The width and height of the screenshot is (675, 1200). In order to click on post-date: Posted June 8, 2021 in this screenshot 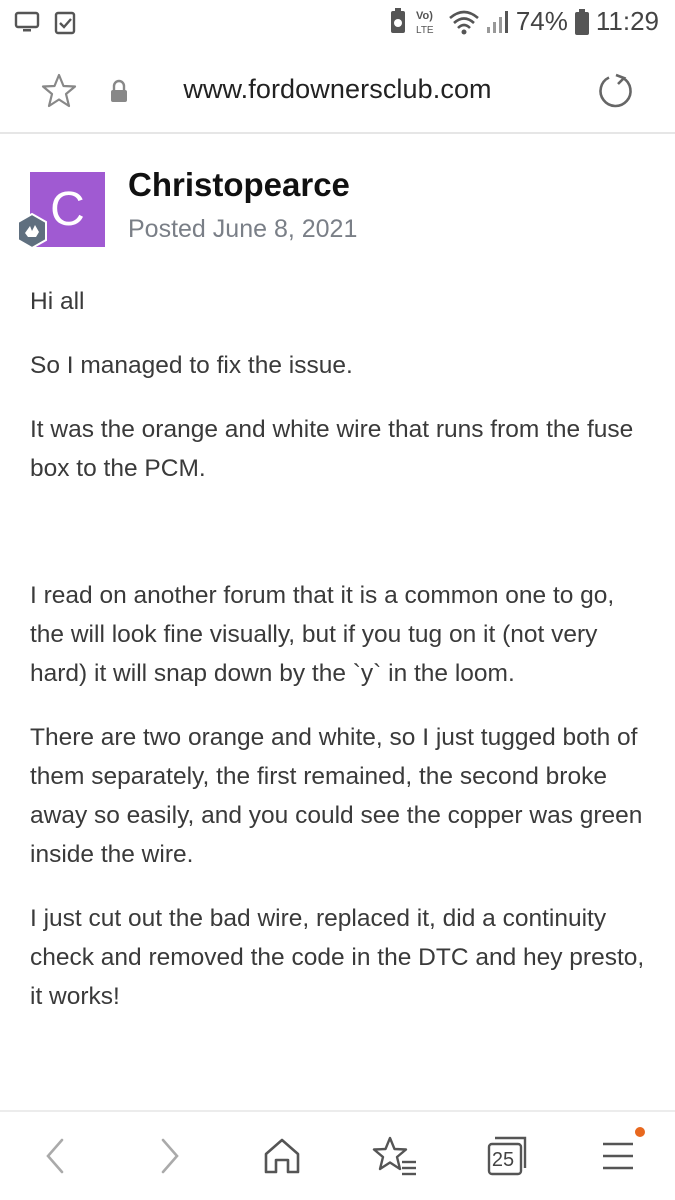, I will do `click(242, 229)`.